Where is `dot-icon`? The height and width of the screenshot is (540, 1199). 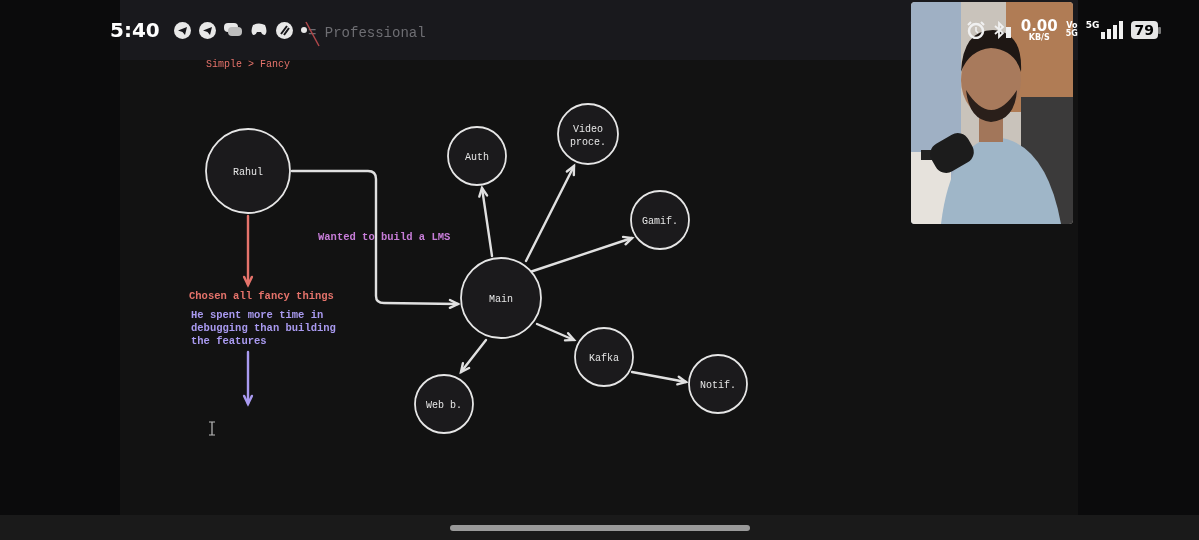 dot-icon is located at coordinates (303, 30).